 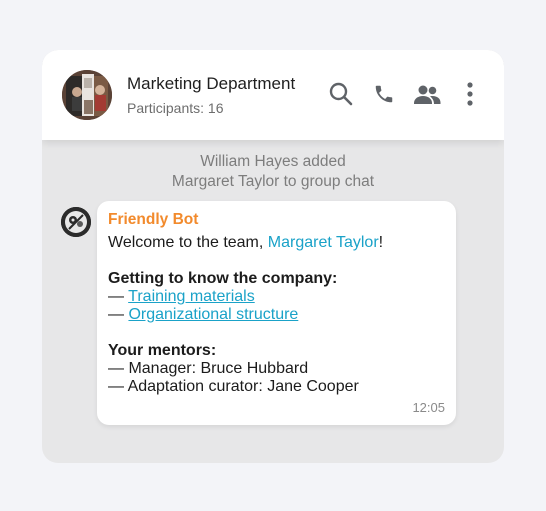 What do you see at coordinates (162, 350) in the screenshot?
I see `section-title: Your mentors:` at bounding box center [162, 350].